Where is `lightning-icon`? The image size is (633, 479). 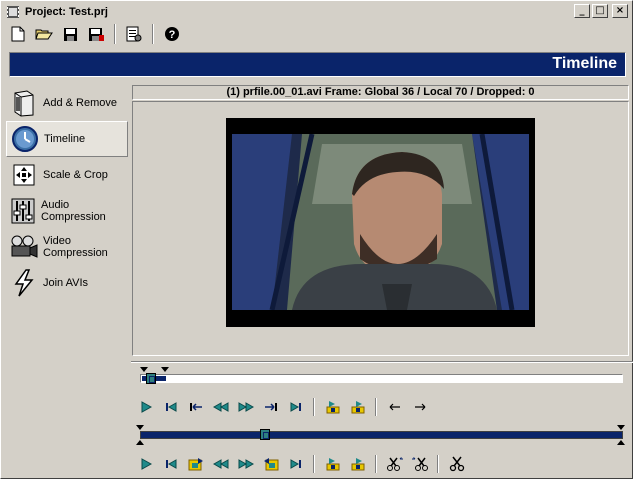
lightning-icon is located at coordinates (24, 283).